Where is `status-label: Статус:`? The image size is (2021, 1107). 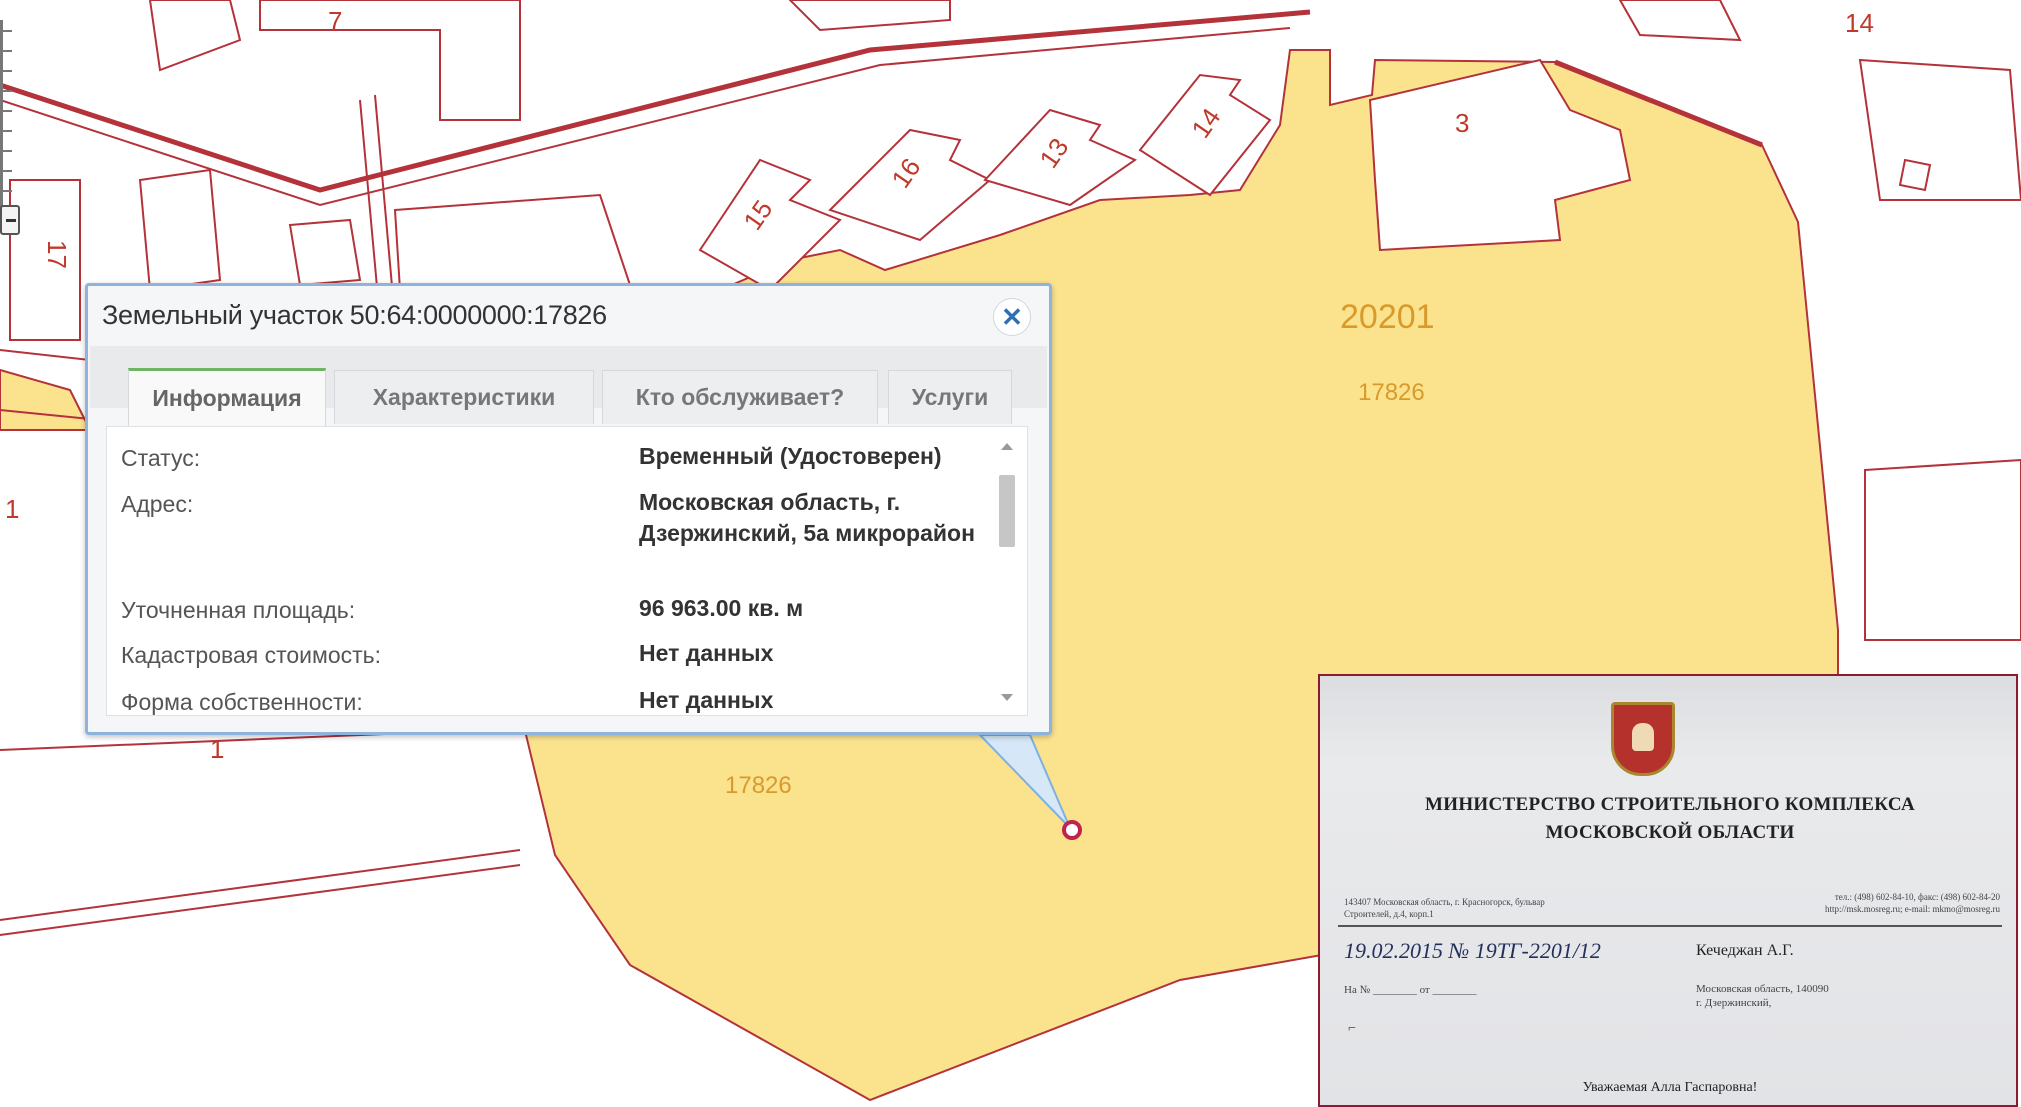 status-label: Статус: is located at coordinates (161, 458).